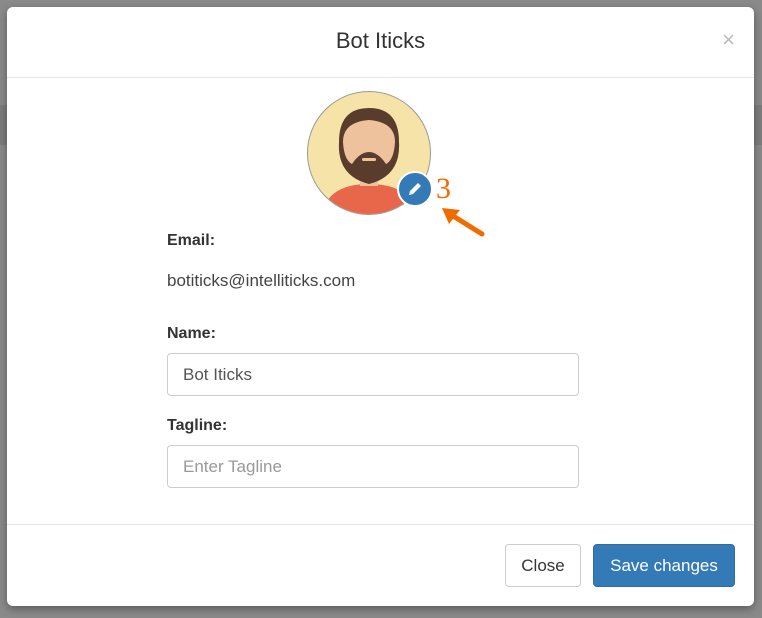  What do you see at coordinates (197, 425) in the screenshot?
I see `tagline-label: Tagline:` at bounding box center [197, 425].